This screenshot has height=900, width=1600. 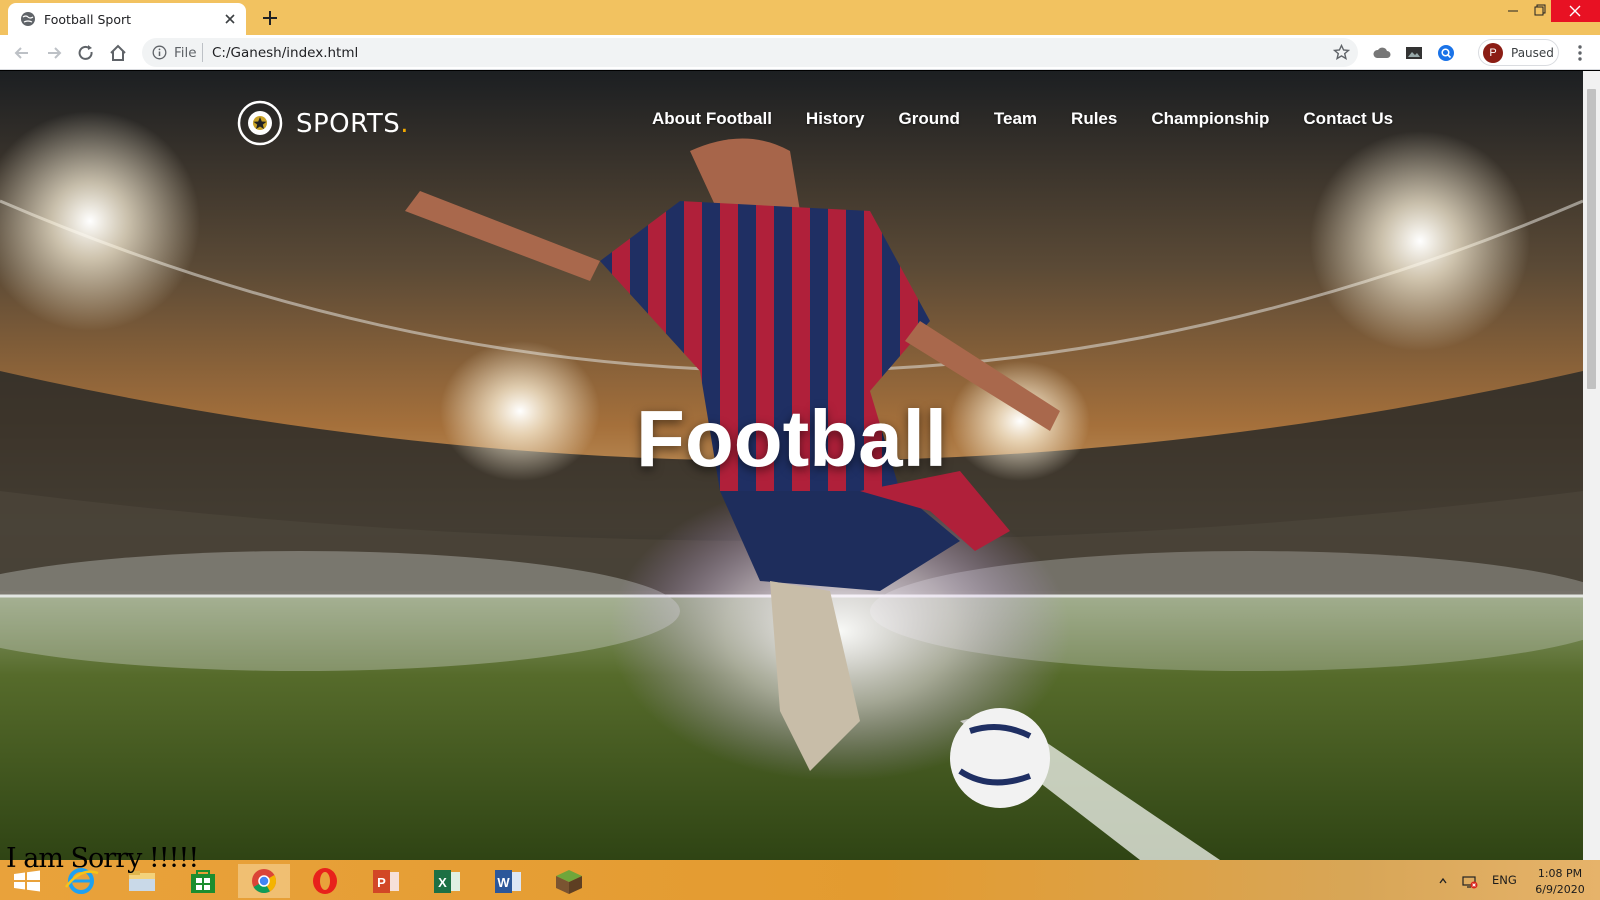 I want to click on site-brand: SPORTS., so click(x=352, y=124).